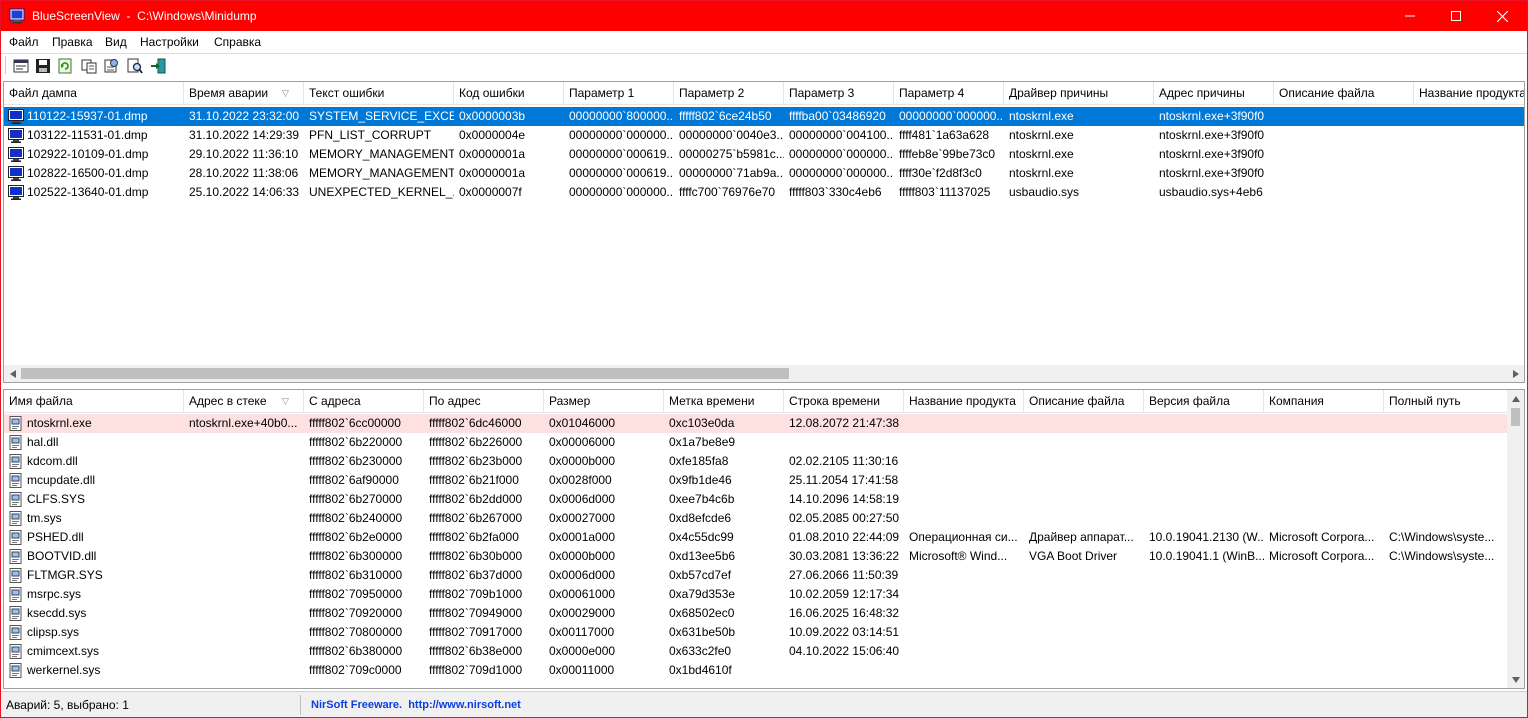 The image size is (1528, 718). What do you see at coordinates (1456, 16) in the screenshot?
I see `maximize-button` at bounding box center [1456, 16].